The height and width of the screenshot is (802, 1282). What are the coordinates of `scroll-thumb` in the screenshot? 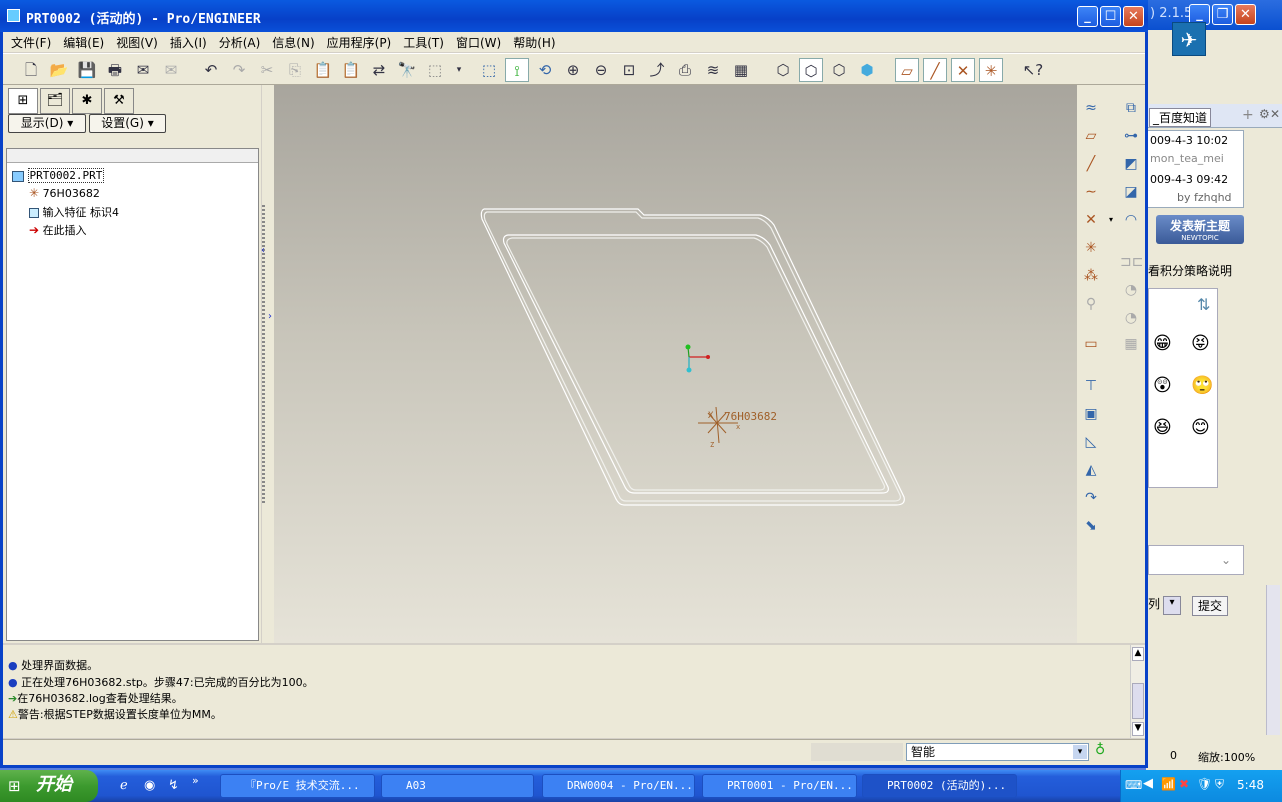 It's located at (1138, 701).